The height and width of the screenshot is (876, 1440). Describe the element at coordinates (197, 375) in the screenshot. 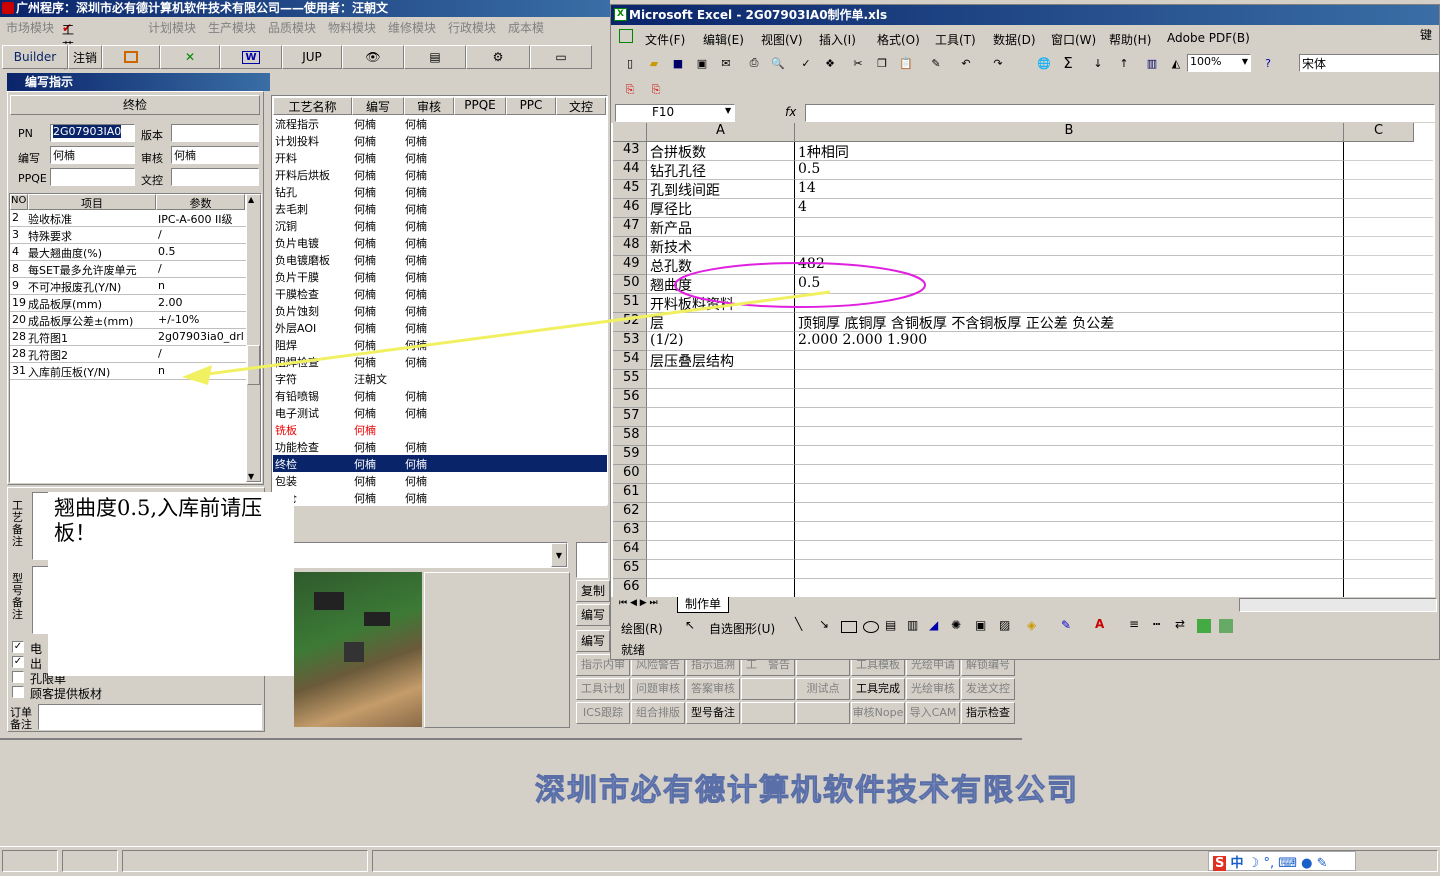

I see `annotation-arrow-head` at that location.